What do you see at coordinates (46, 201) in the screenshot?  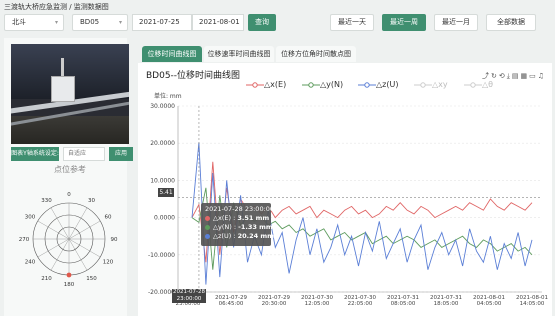 I see `polar-label: 330` at bounding box center [46, 201].